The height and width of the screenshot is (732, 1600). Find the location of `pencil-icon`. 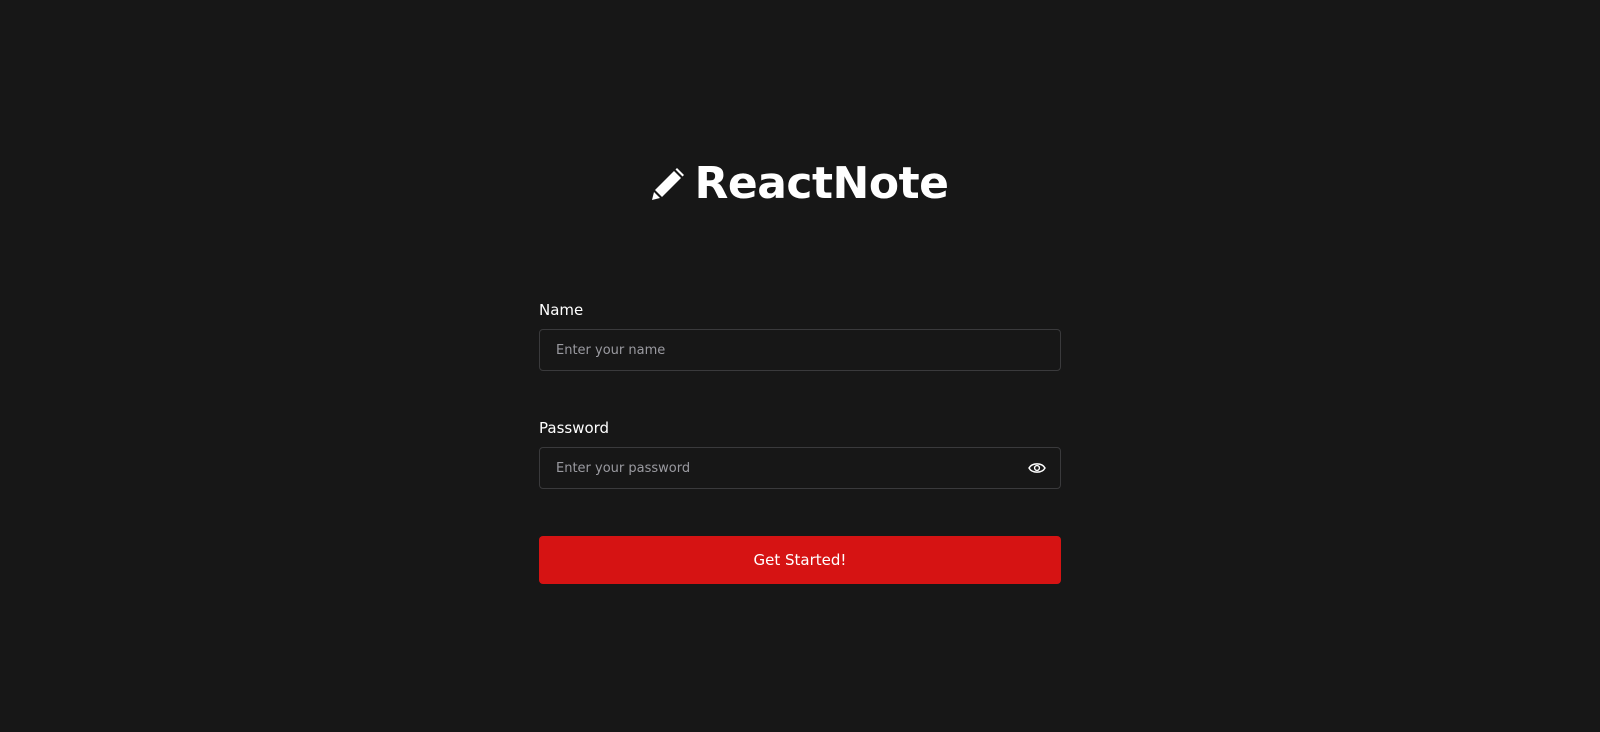

pencil-icon is located at coordinates (669, 184).